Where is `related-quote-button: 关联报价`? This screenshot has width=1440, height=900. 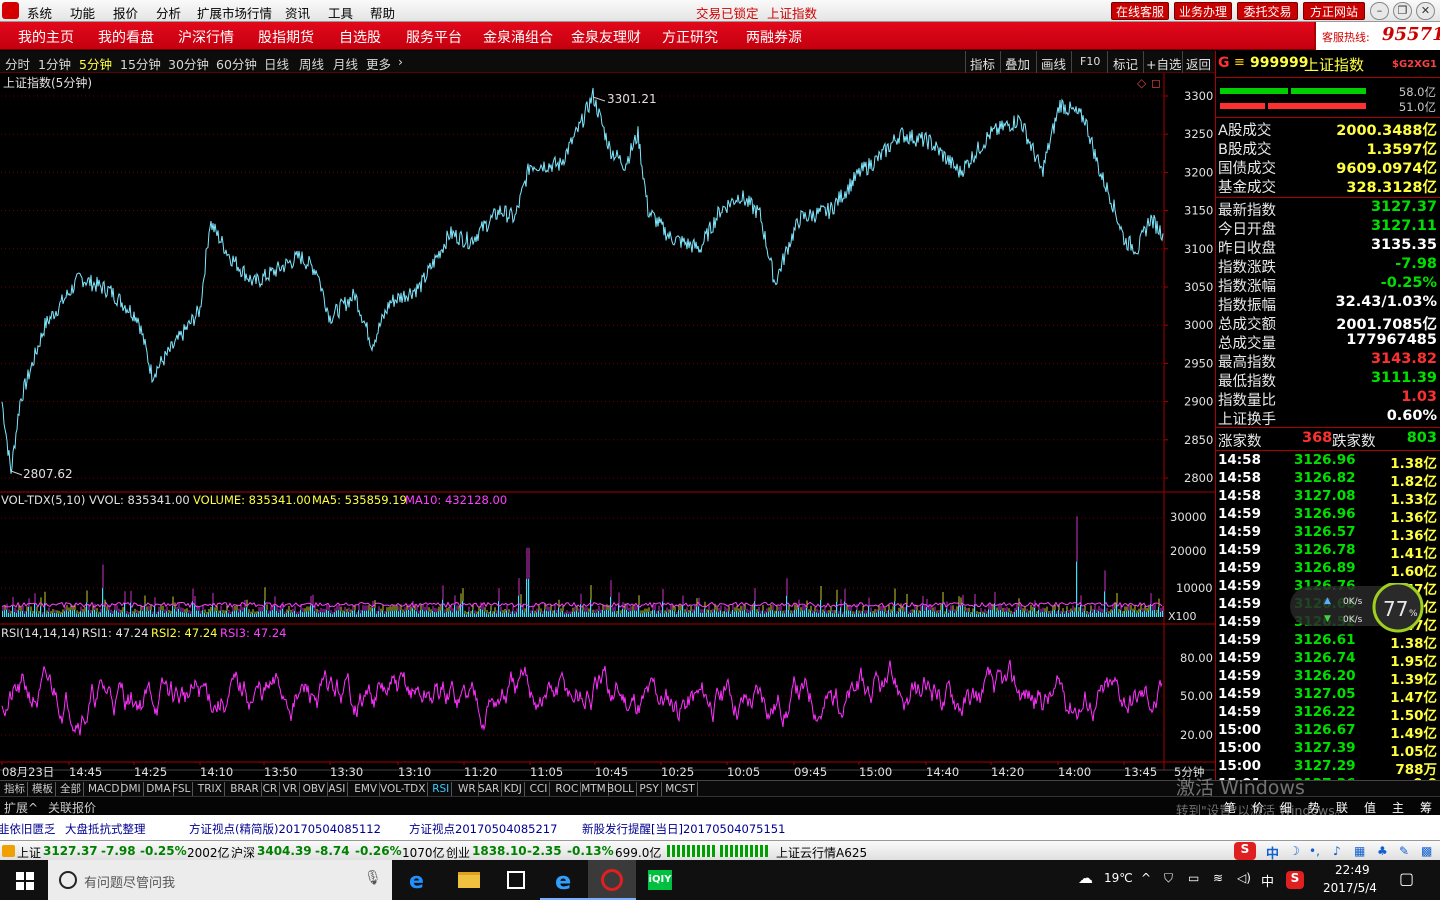
related-quote-button: 关联报价 is located at coordinates (72, 807).